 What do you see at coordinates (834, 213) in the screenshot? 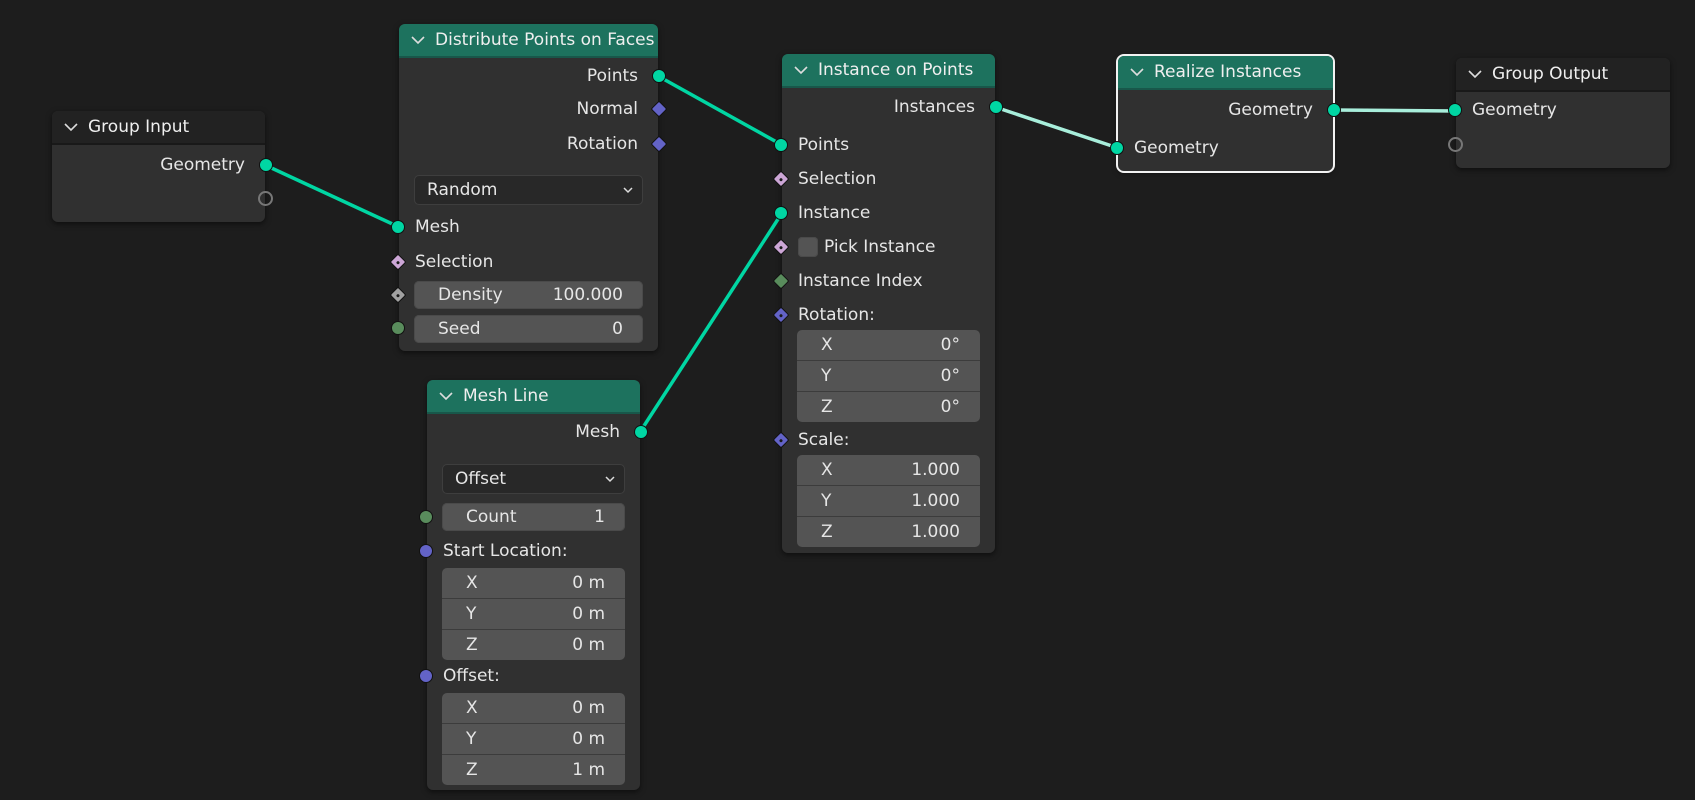
I see `socket-label: Instance` at bounding box center [834, 213].